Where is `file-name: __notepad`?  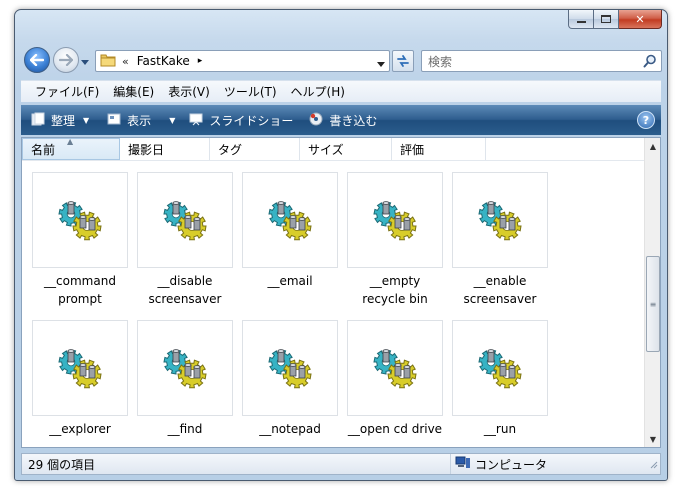
file-name: __notepad is located at coordinates (290, 429).